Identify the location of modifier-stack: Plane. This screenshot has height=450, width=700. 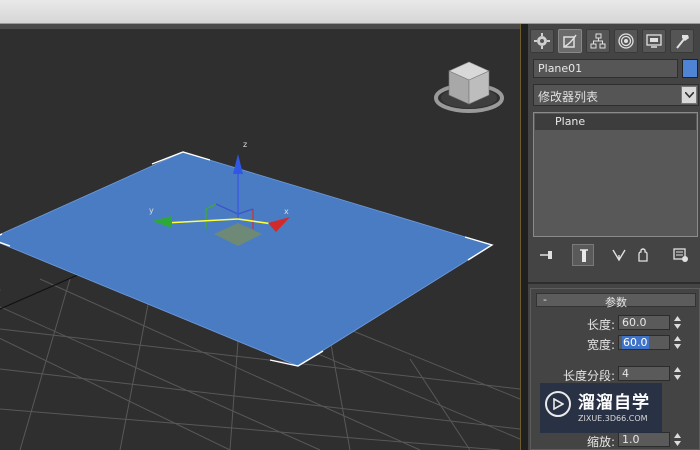
(615, 174).